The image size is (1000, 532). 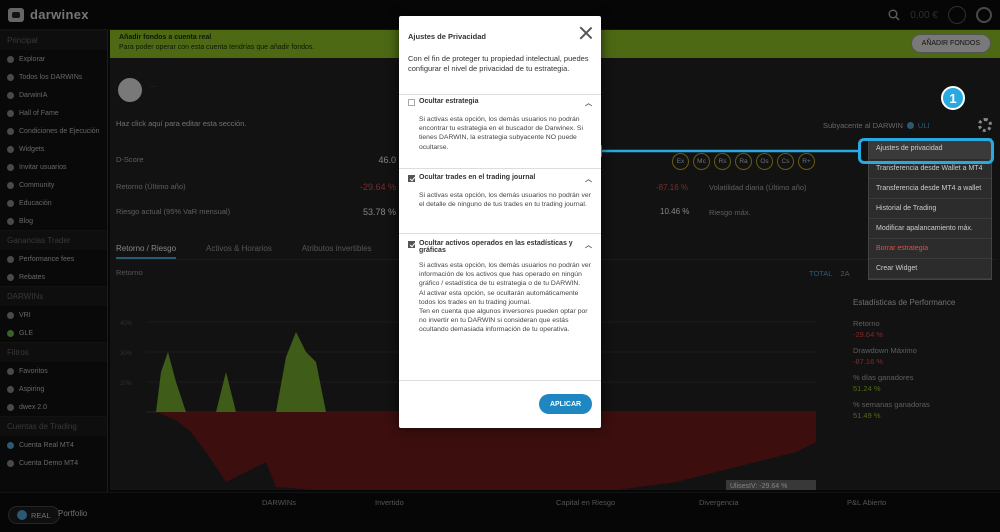 I want to click on sidebar-item: Condiciones de Ejecución, so click(x=53, y=131).